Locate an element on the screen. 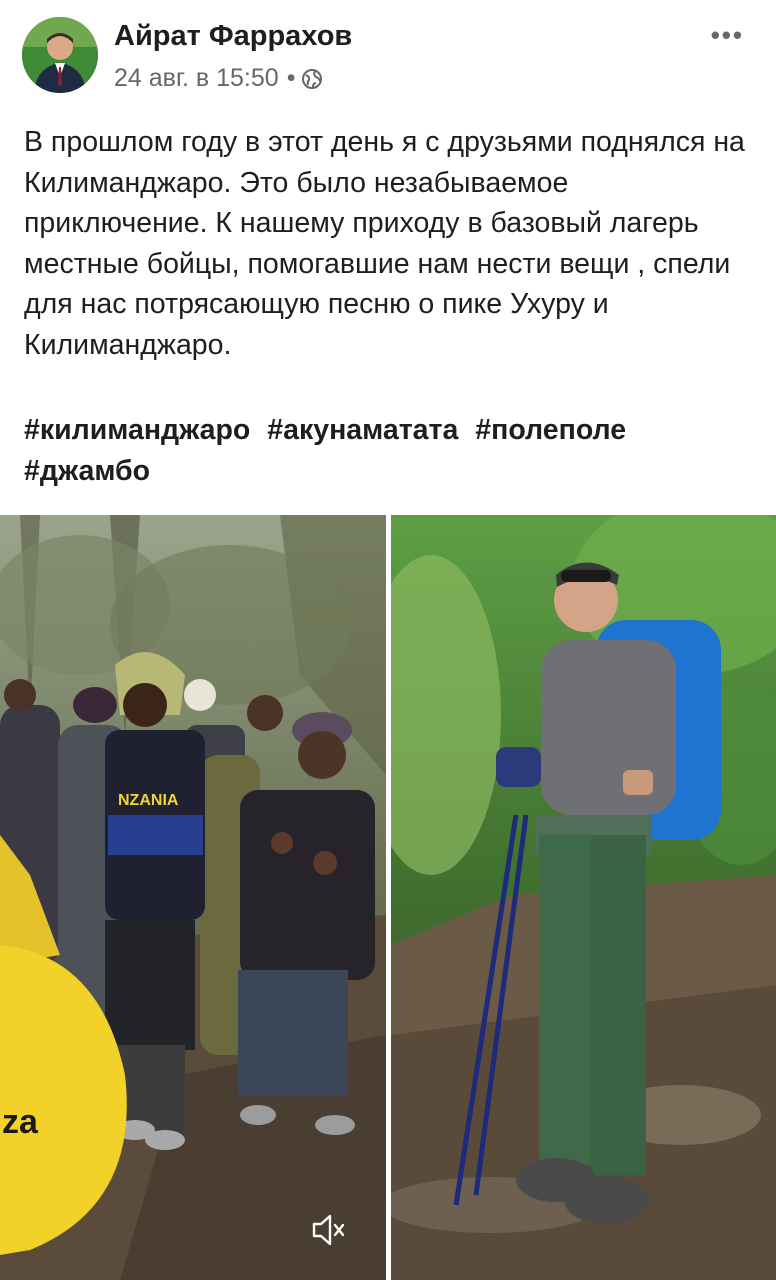 This screenshot has height=1280, width=776. post-timestamp: 24 авг. в 15:50 is located at coordinates (196, 78).